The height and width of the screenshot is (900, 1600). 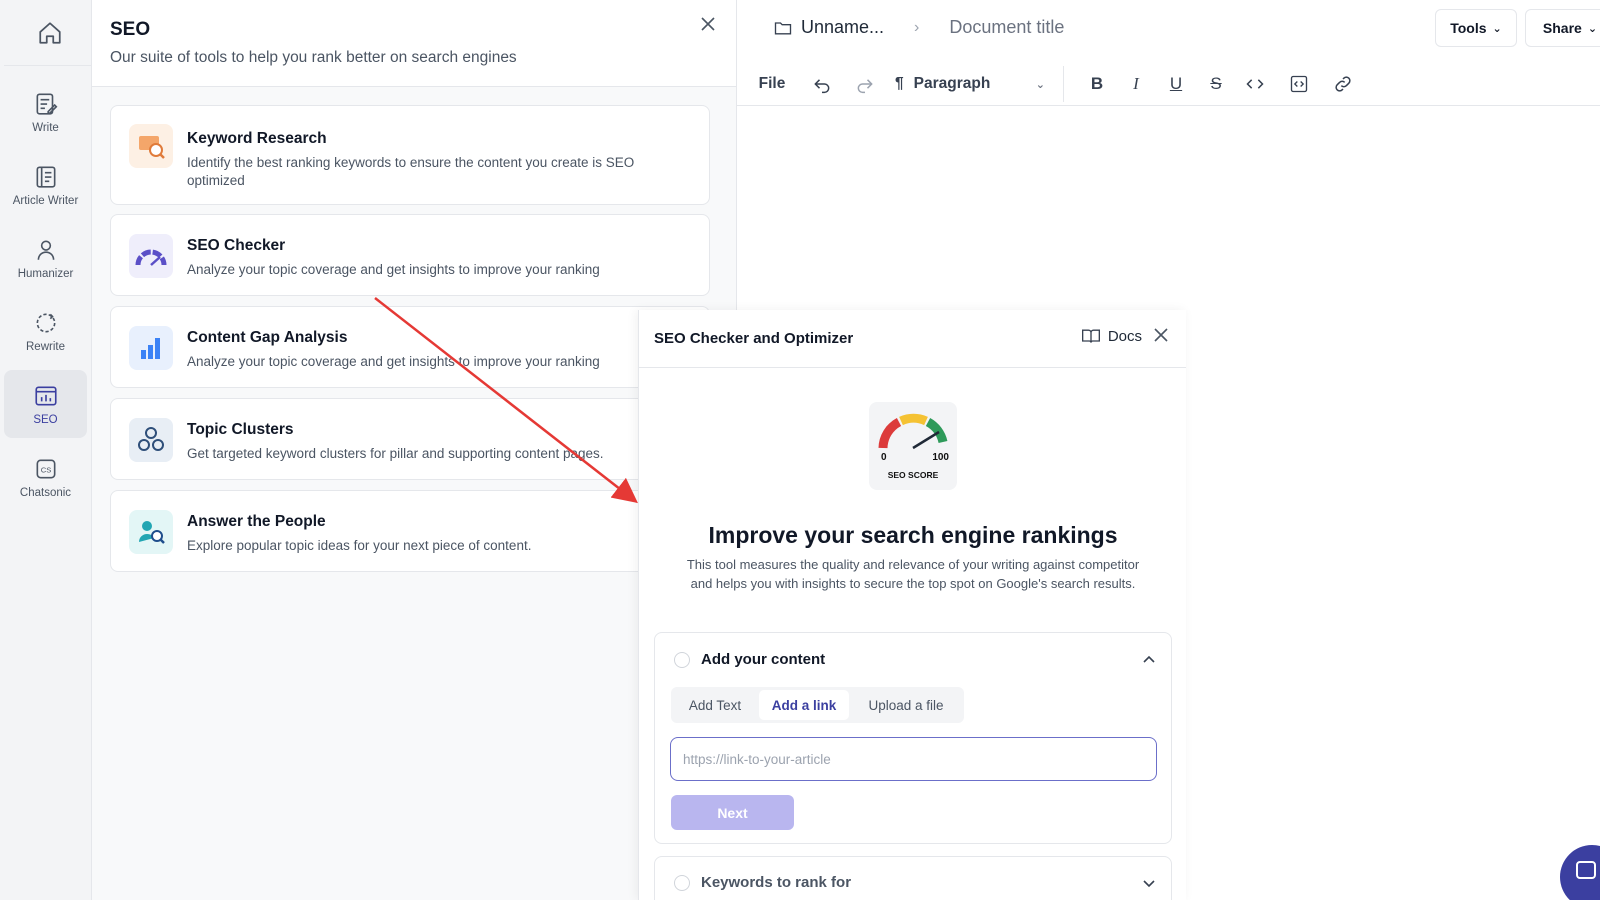 What do you see at coordinates (236, 245) in the screenshot?
I see `tool-title: SEO Checker` at bounding box center [236, 245].